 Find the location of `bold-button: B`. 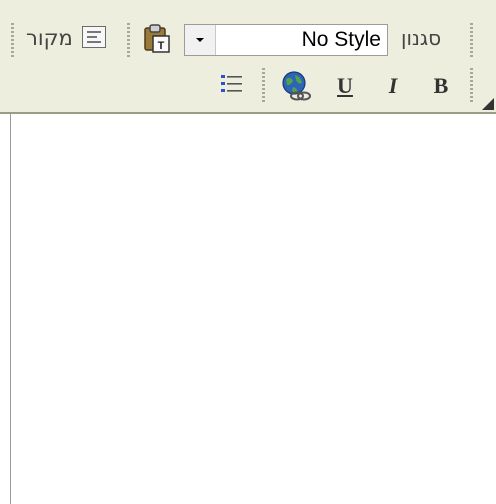

bold-button: B is located at coordinates (441, 86).